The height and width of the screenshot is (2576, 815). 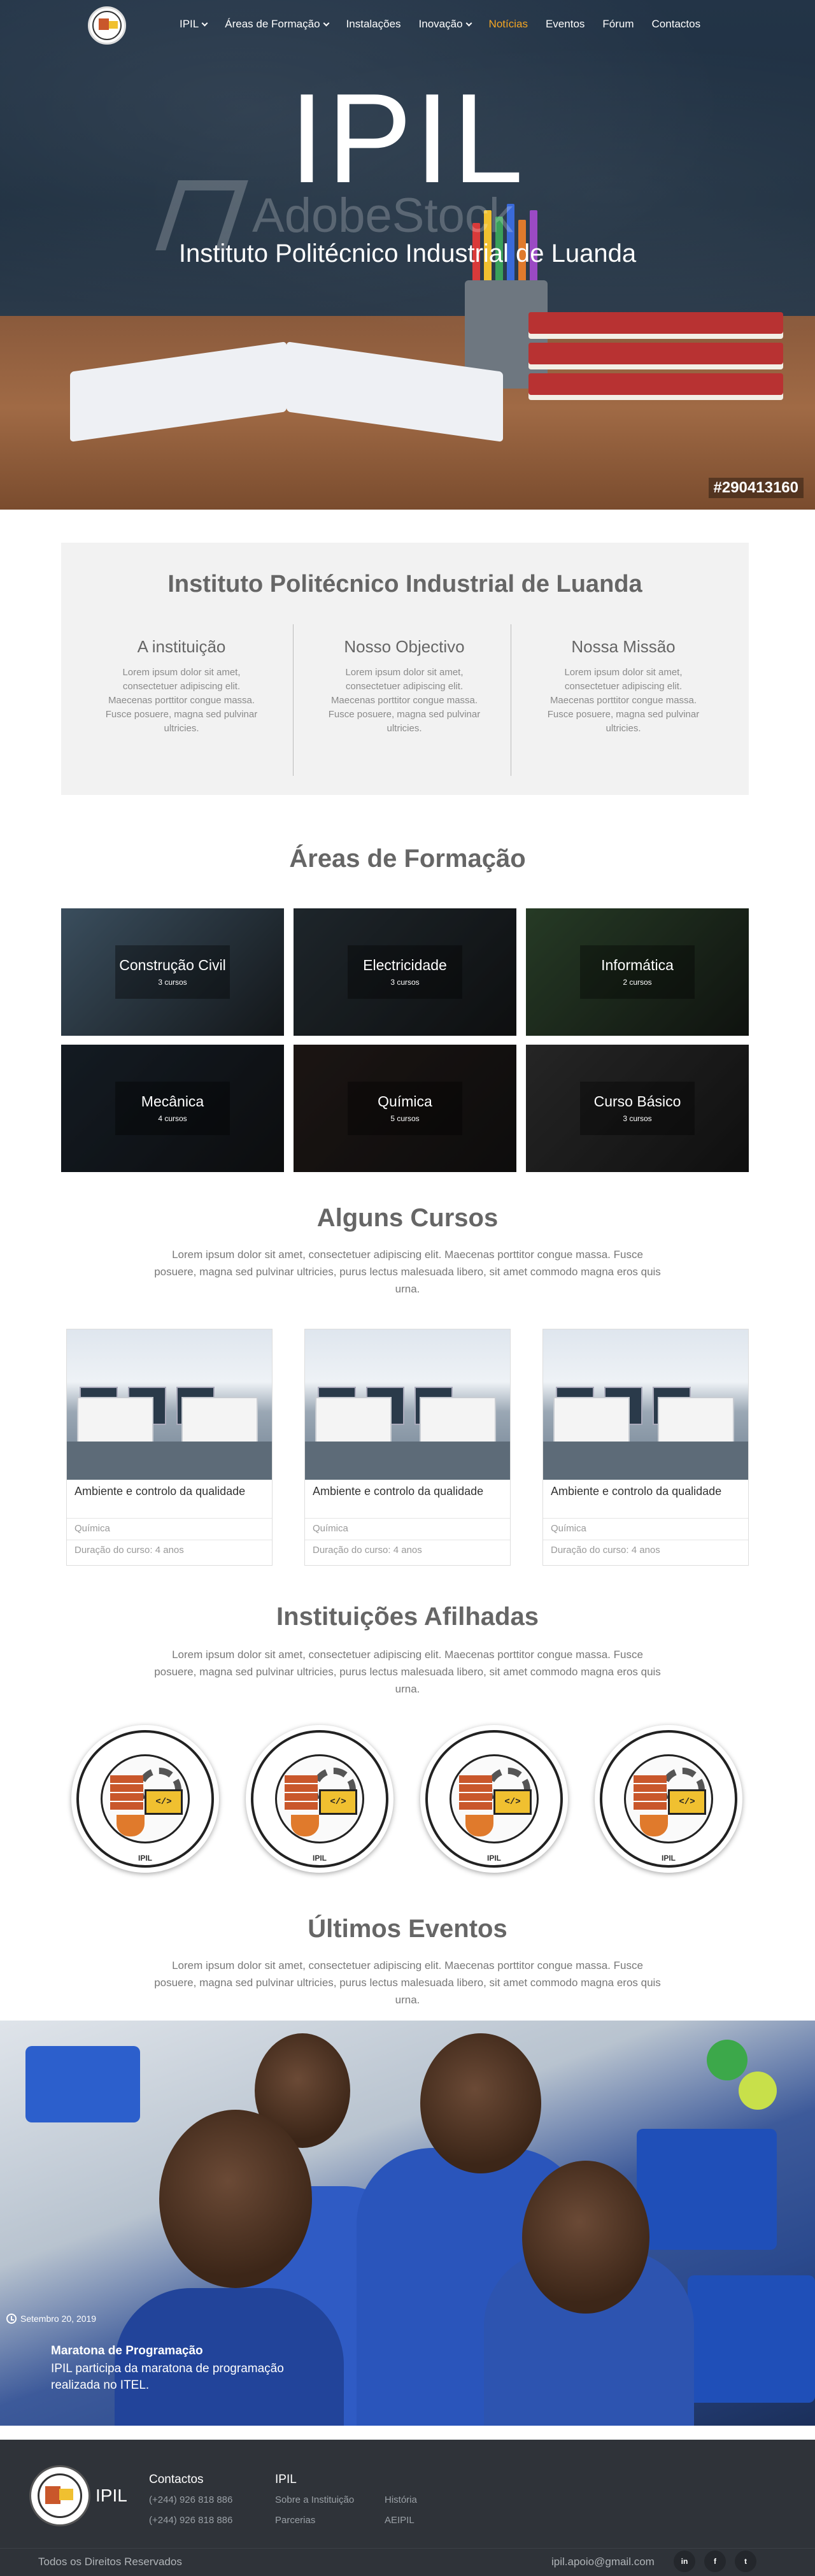 I want to click on area-card: Informática 2 cursos, so click(x=637, y=972).